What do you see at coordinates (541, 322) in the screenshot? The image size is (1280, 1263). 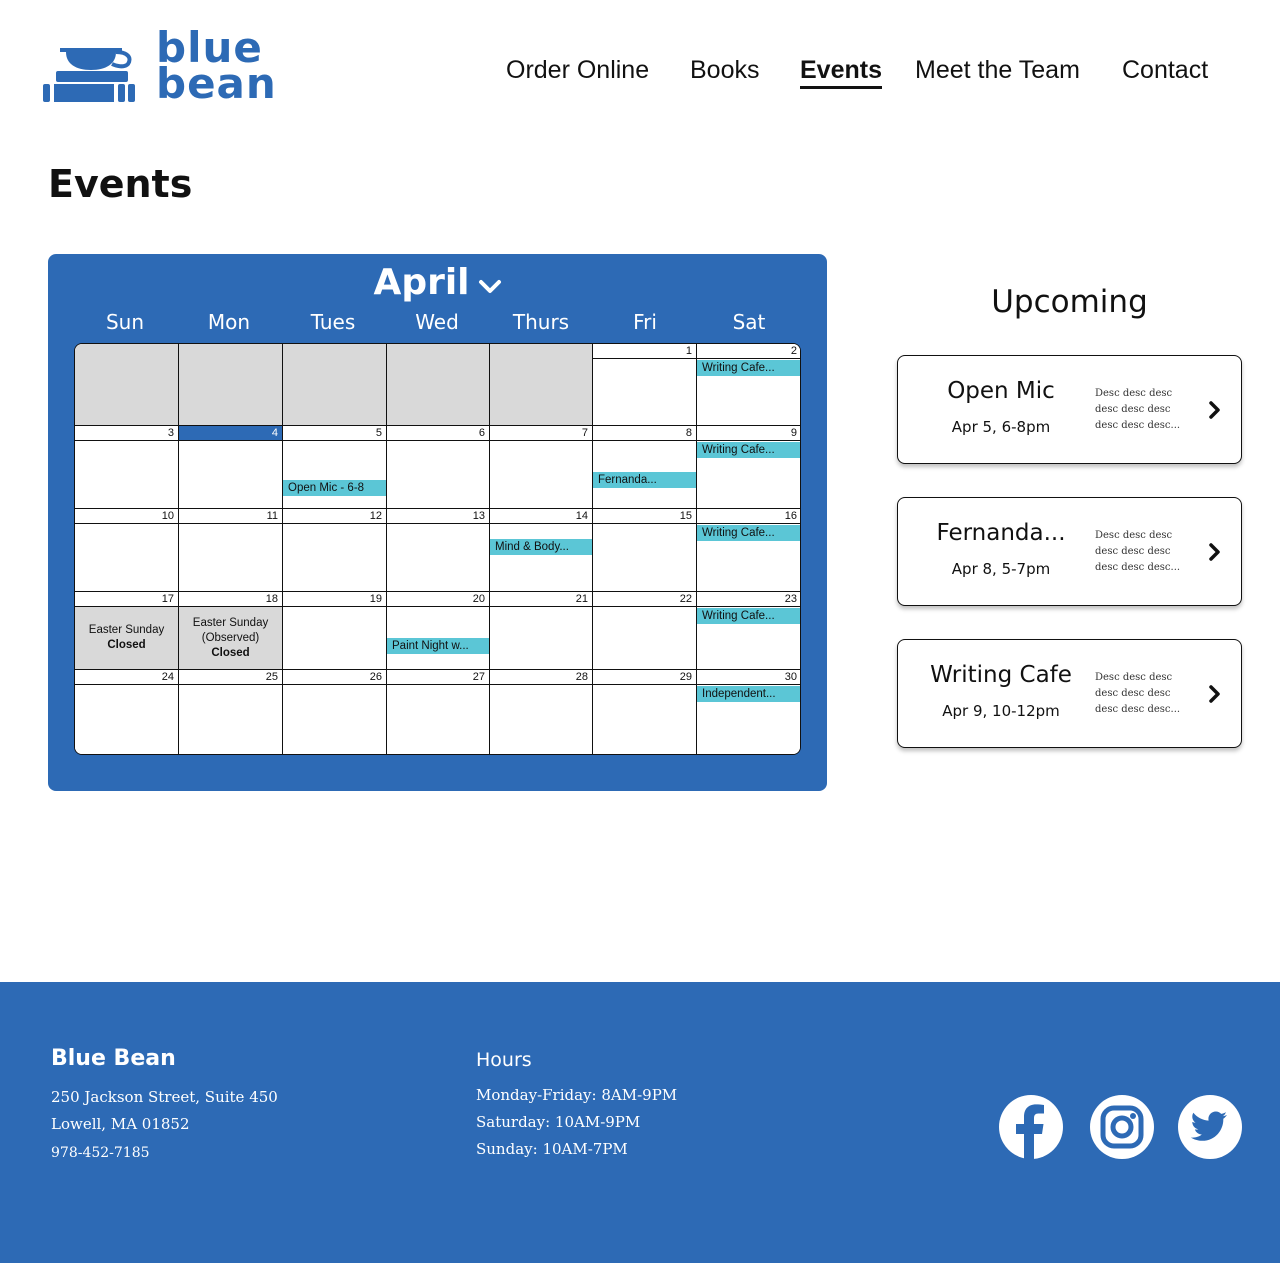 I see `weekday-label: Thurs` at bounding box center [541, 322].